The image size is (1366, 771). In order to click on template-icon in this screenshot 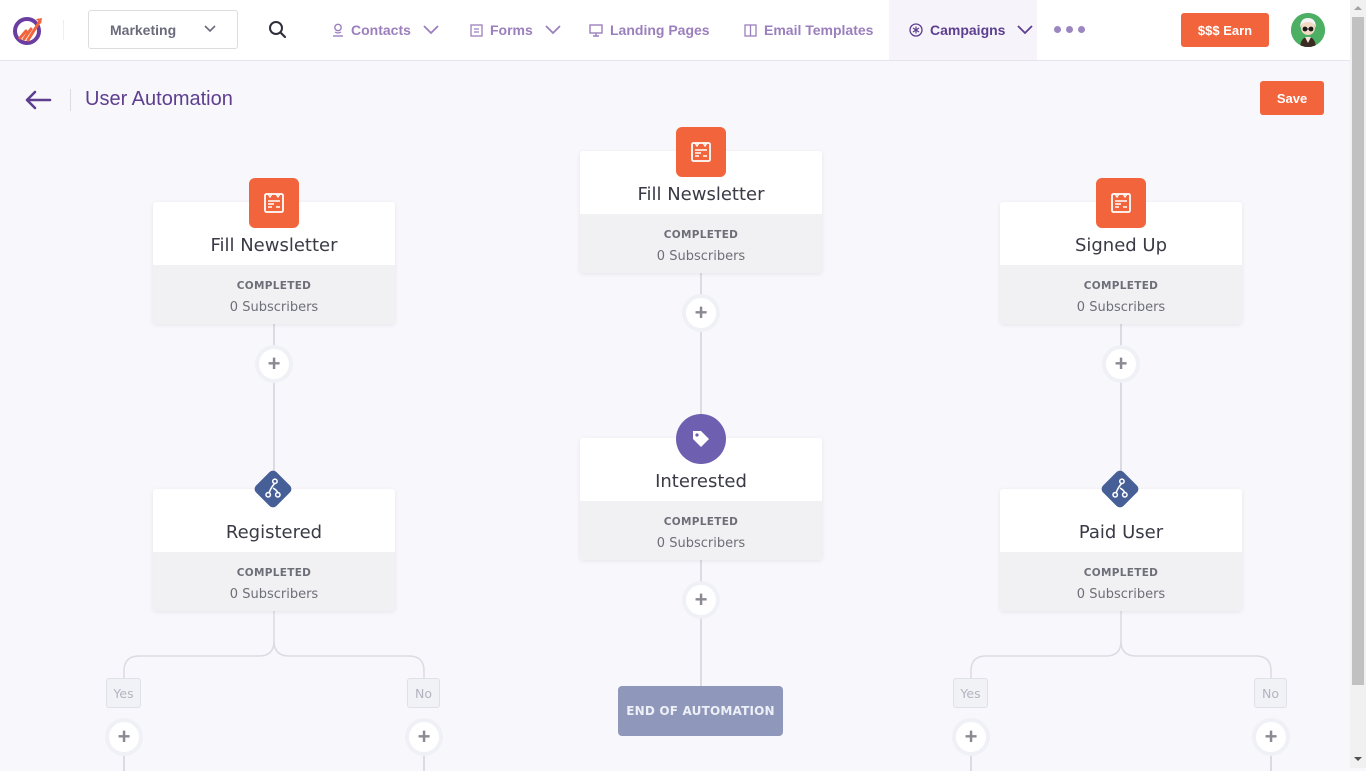, I will do `click(750, 30)`.